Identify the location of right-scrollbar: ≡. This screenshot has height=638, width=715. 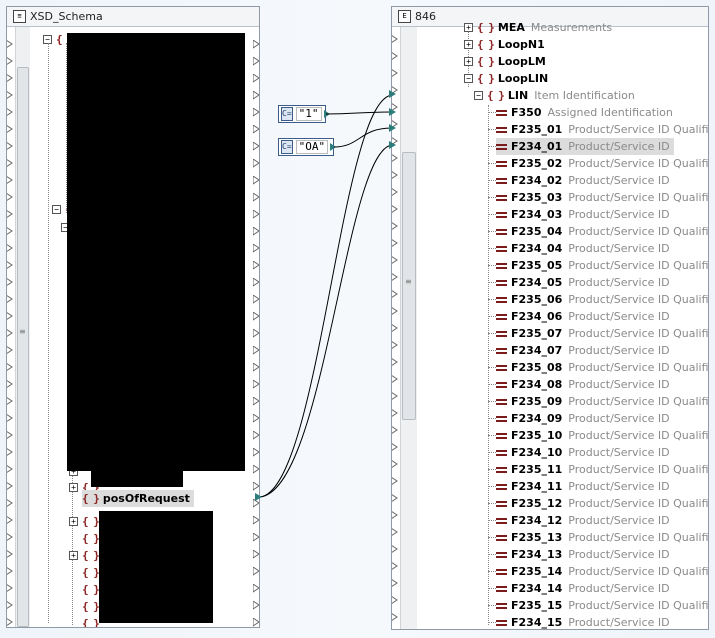
(408, 328).